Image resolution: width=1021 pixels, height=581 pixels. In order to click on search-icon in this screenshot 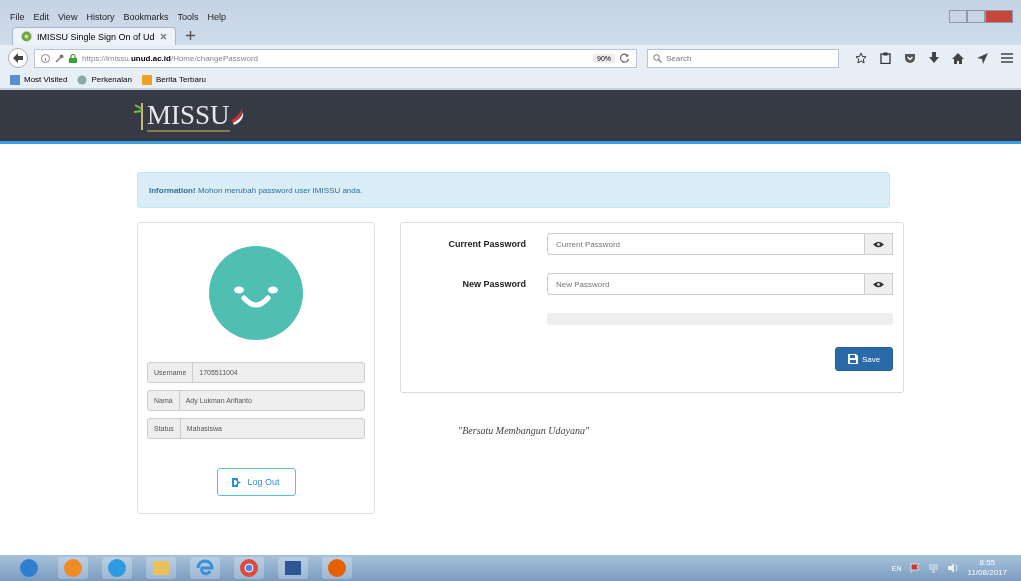, I will do `click(657, 58)`.